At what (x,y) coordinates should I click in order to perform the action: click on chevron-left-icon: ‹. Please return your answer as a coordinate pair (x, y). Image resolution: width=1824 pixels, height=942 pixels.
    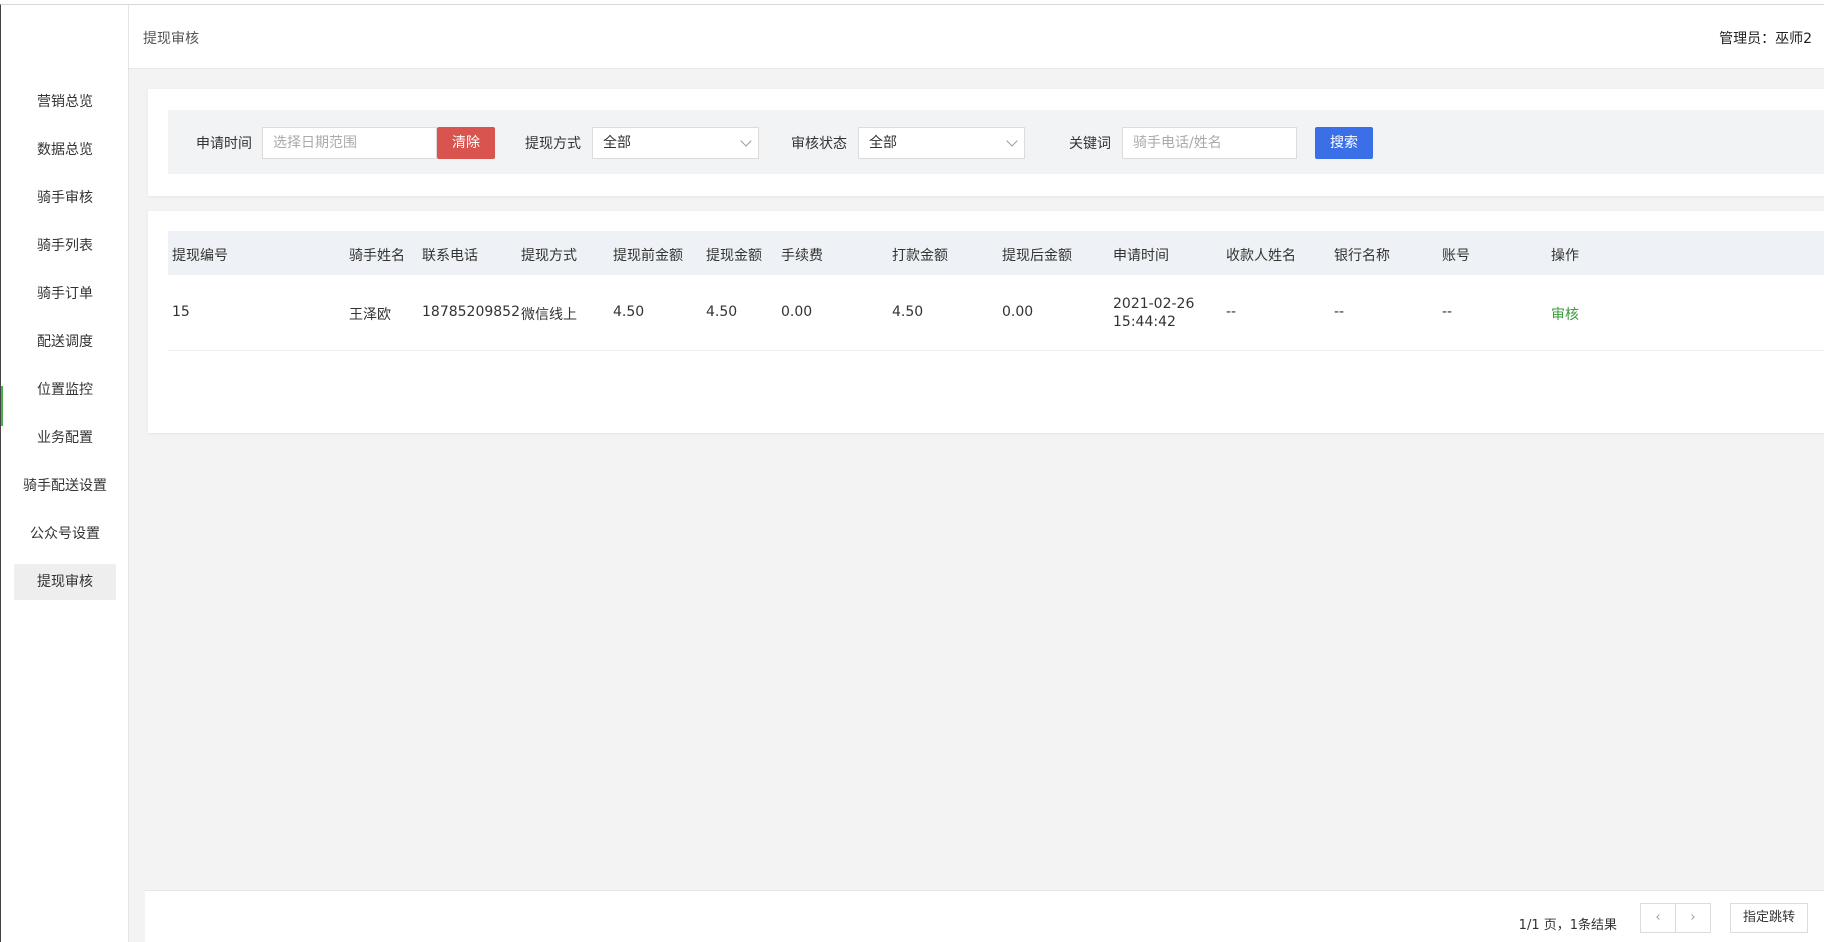
    Looking at the image, I should click on (1658, 917).